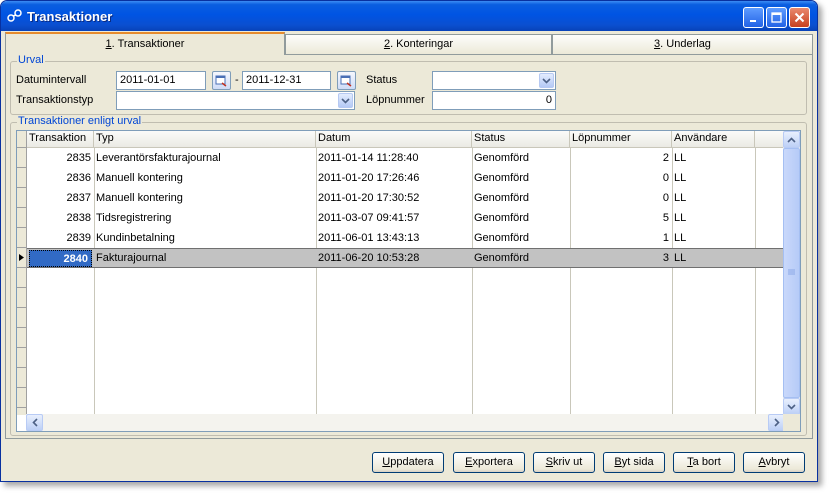  I want to click on chevron-right-icon, so click(776, 422).